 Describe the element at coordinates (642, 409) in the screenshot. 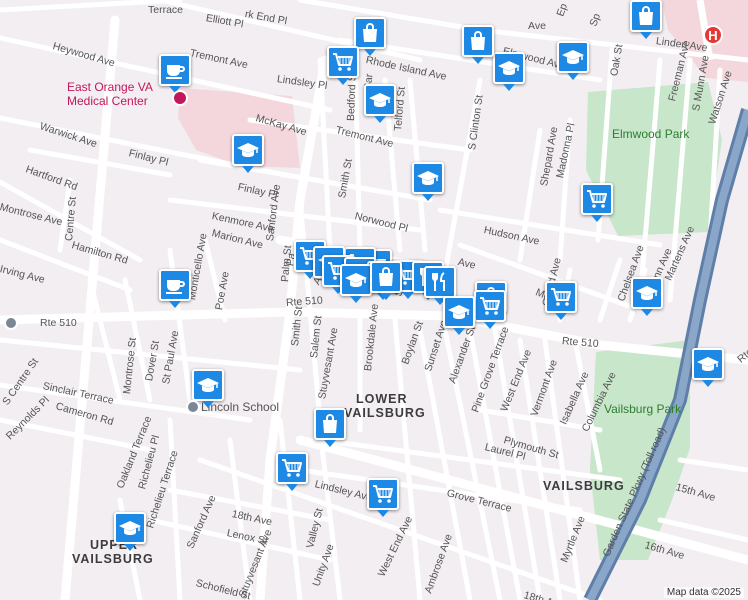

I see `poi-label-vailsburg-park: Vailsburg Park` at that location.